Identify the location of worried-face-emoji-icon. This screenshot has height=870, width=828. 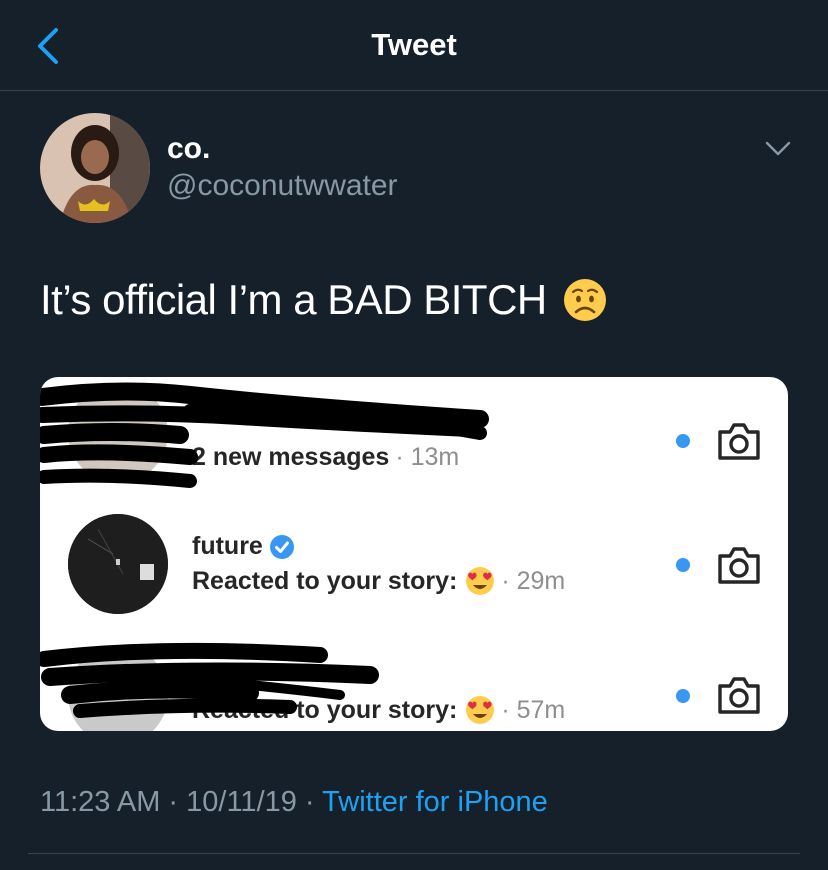
(584, 300).